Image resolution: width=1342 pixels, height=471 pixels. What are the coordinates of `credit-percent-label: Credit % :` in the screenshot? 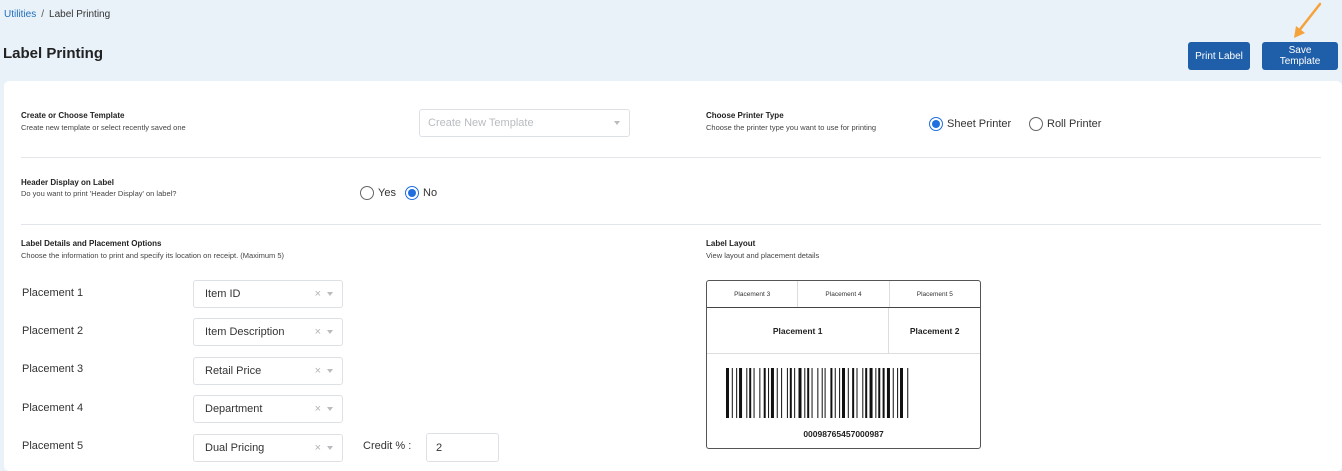 It's located at (387, 446).